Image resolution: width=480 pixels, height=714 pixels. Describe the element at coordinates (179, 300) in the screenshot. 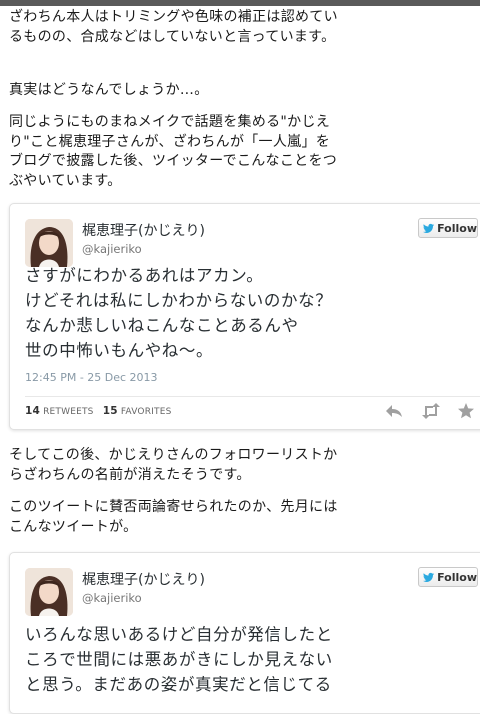

I see `tweet-line: けどそれは私にしかわからないのかな？` at that location.